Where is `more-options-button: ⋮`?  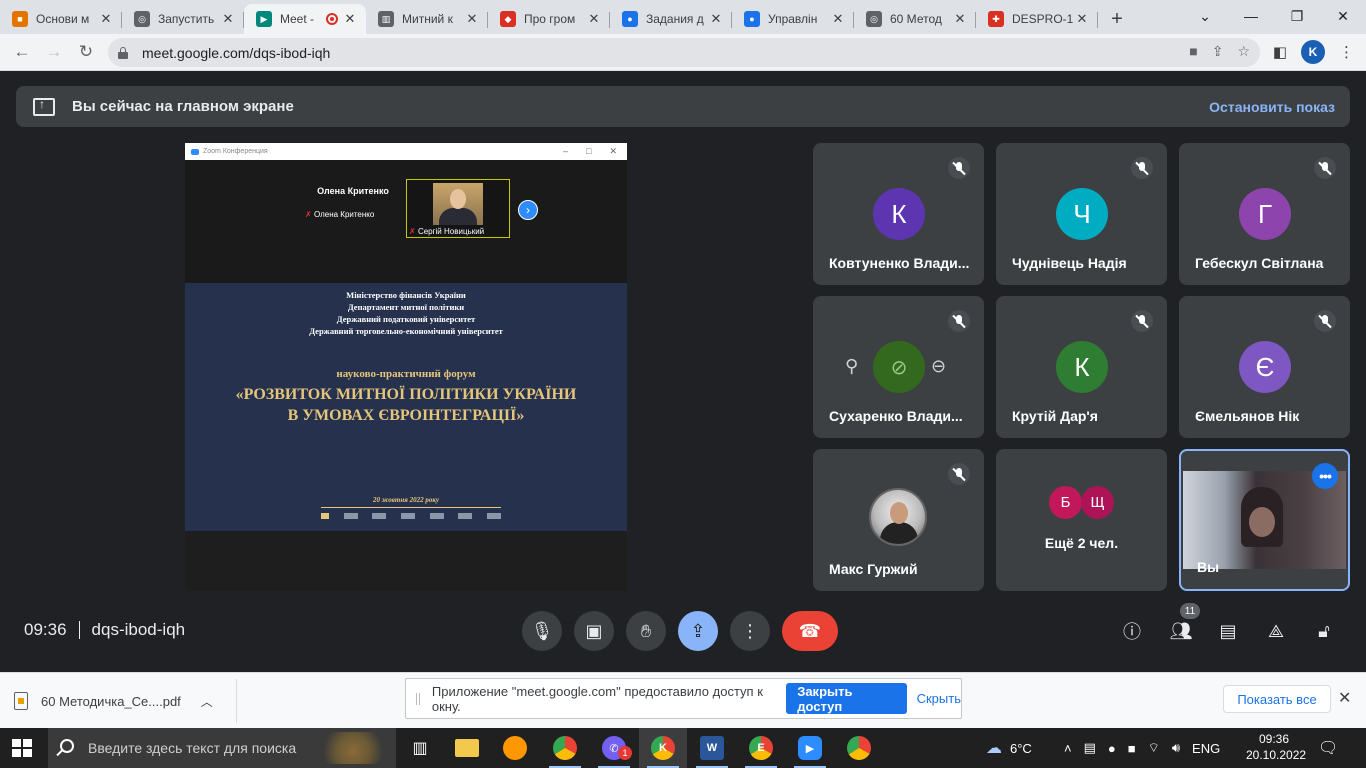
more-options-button: ⋮ is located at coordinates (750, 631).